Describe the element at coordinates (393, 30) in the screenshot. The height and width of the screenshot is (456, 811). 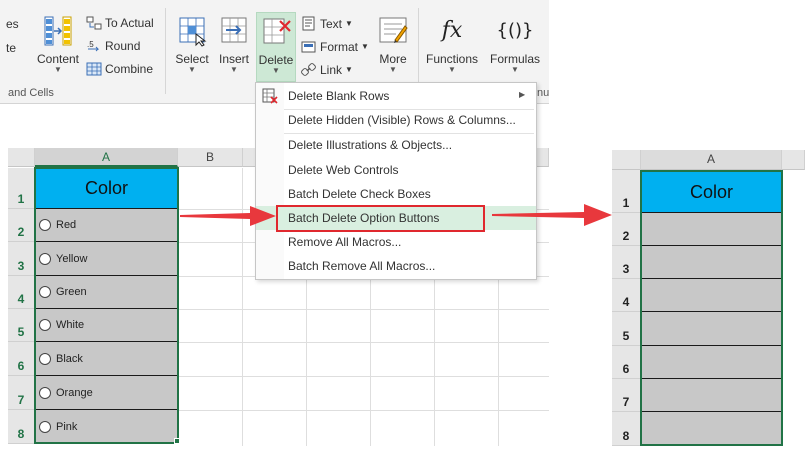
I see `more-icon` at that location.